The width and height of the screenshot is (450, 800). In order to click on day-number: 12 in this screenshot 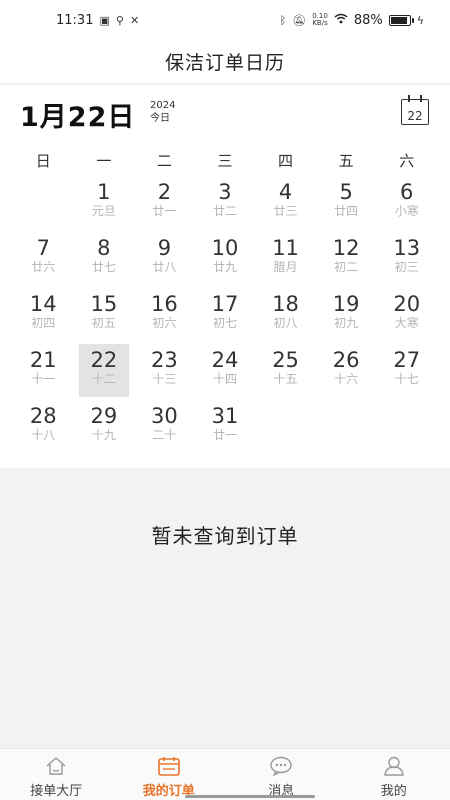, I will do `click(346, 248)`.